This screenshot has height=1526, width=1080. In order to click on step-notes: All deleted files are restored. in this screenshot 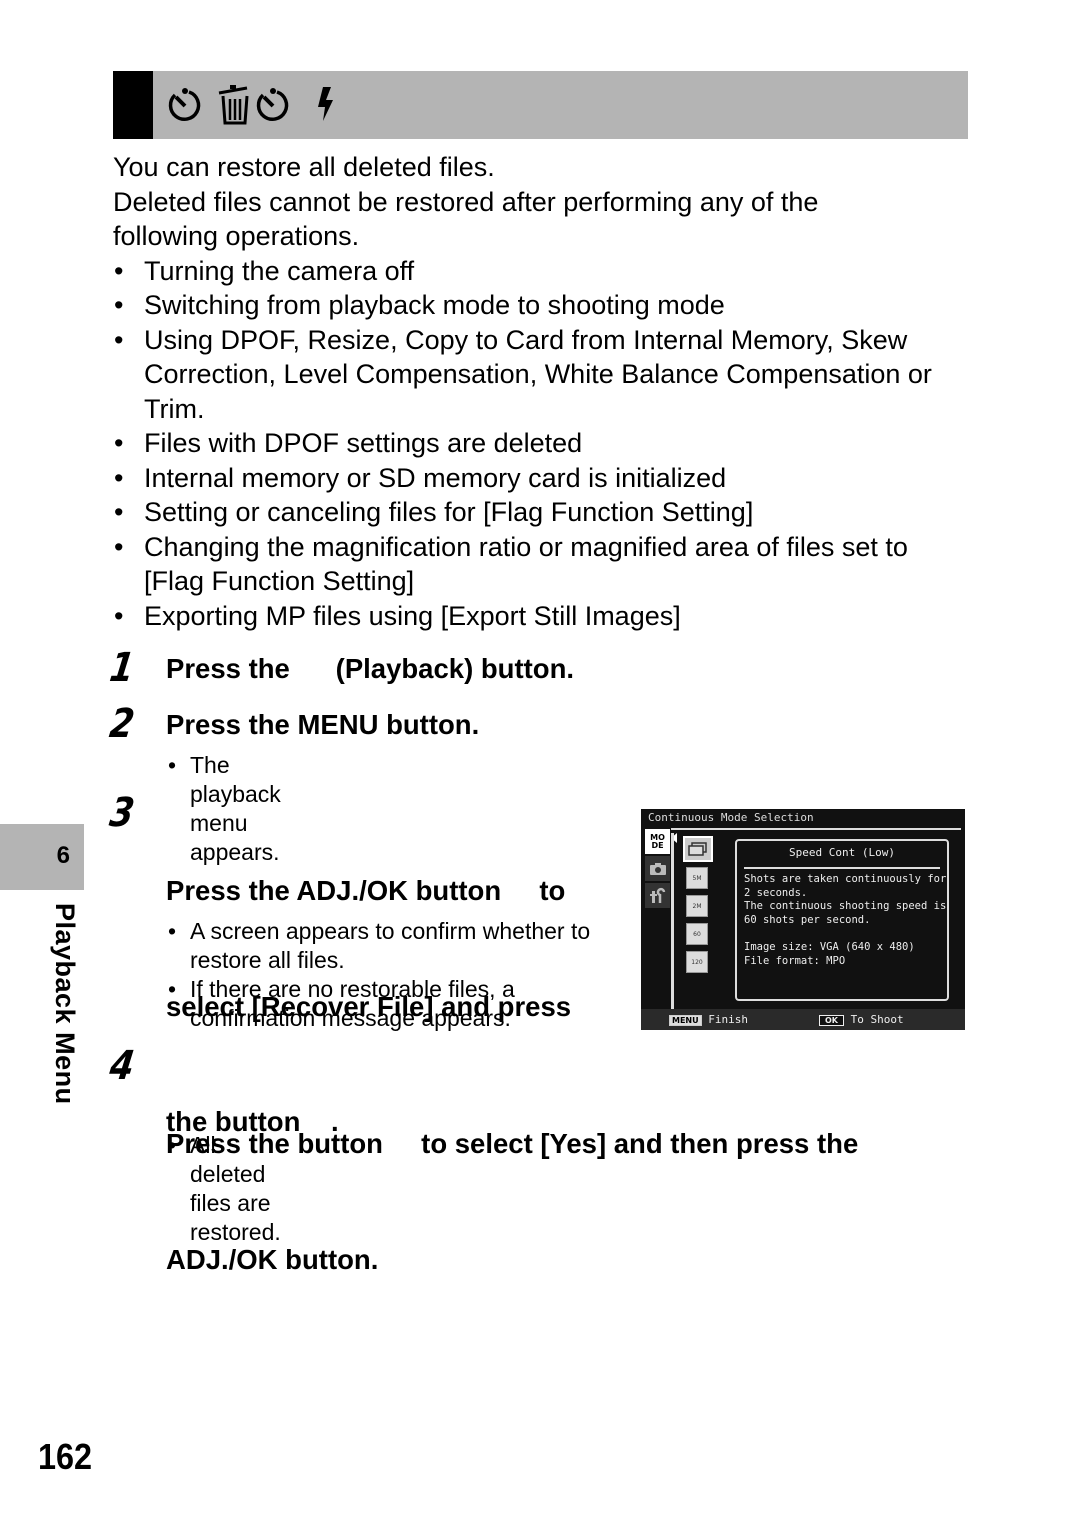, I will do `click(223, 1189)`.